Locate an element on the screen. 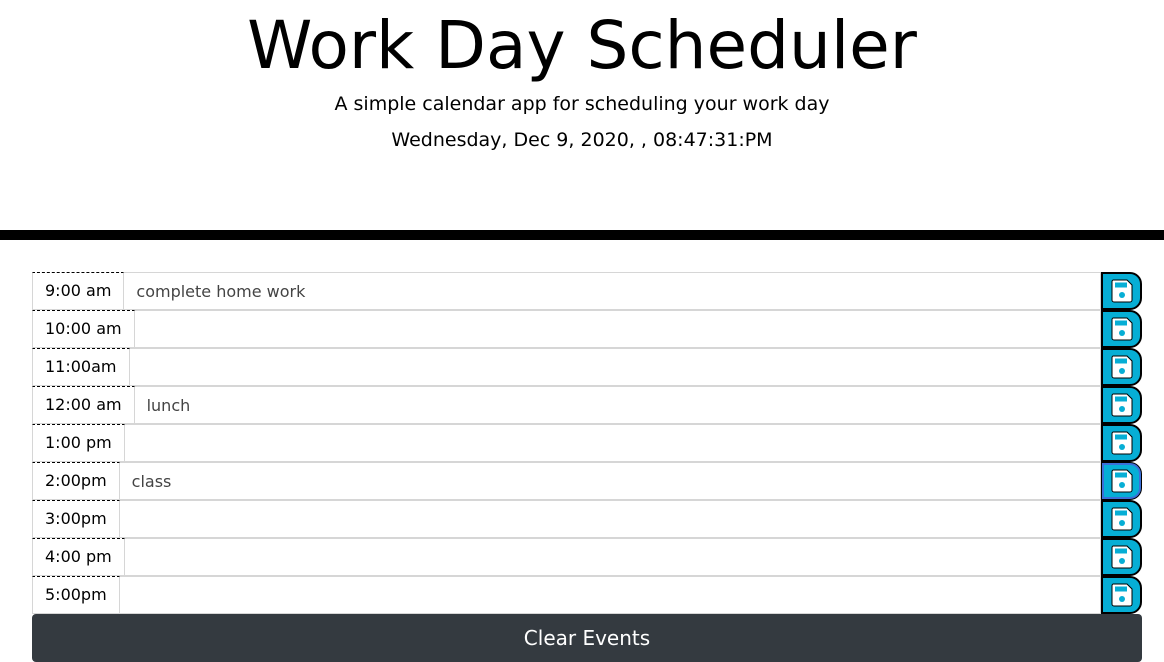  time-block-row: 9:00 am is located at coordinates (587, 291).